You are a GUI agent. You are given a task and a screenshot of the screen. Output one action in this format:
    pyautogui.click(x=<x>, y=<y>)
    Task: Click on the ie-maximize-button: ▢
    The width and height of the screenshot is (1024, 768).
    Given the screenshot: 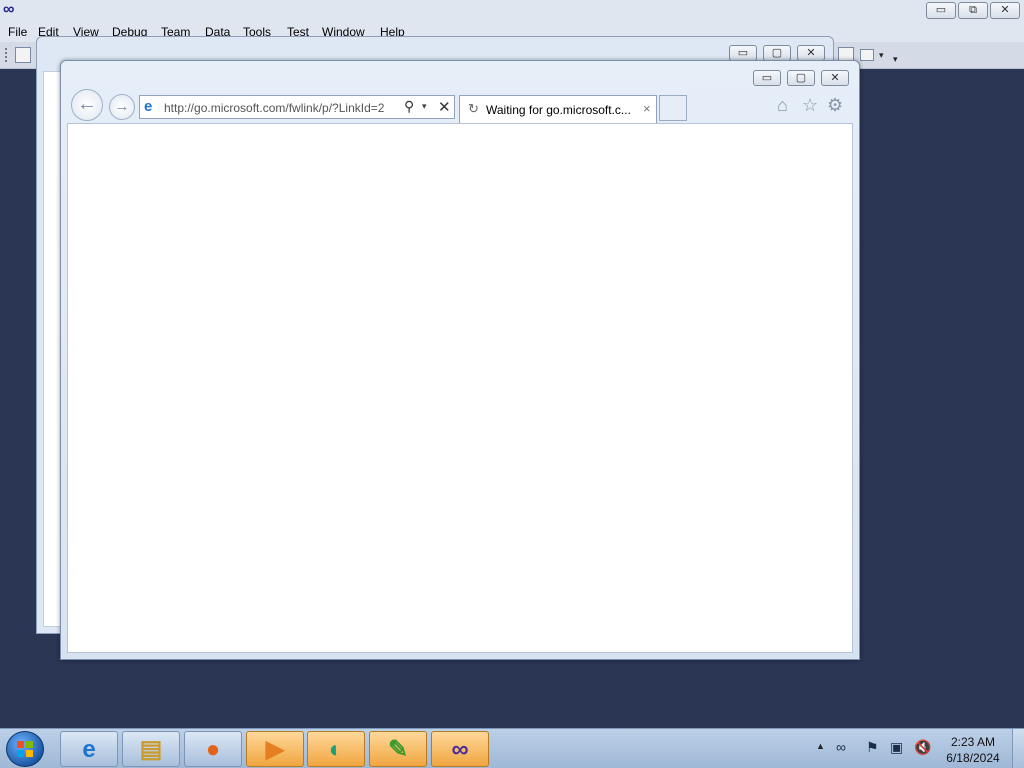 What is the action you would take?
    pyautogui.click(x=801, y=78)
    